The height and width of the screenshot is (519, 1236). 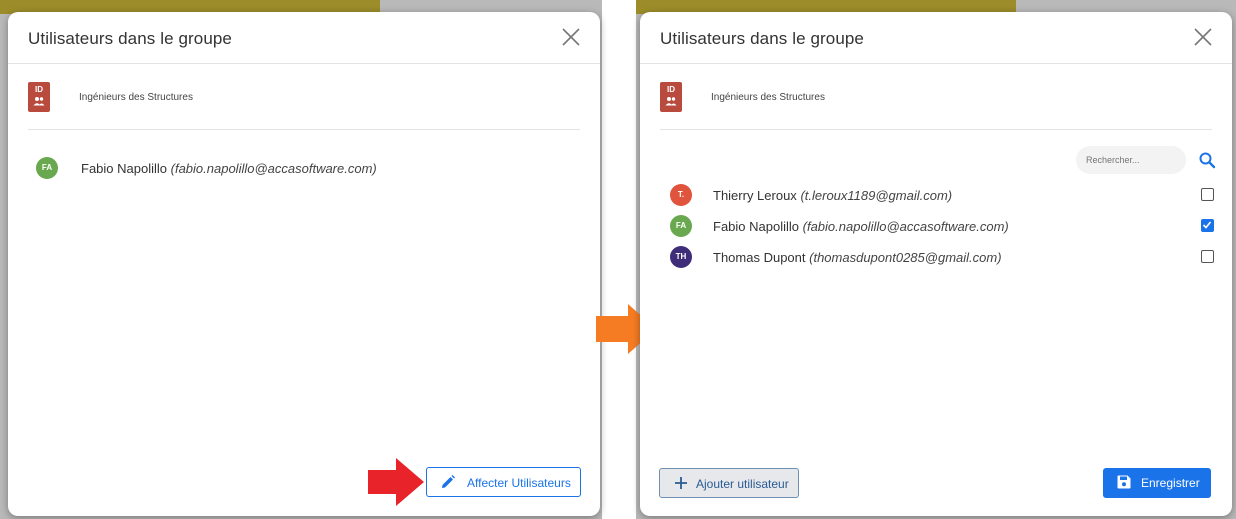 I want to click on user-label: Thierry Leroux (t.leroux1189@gmail.com), so click(x=832, y=195).